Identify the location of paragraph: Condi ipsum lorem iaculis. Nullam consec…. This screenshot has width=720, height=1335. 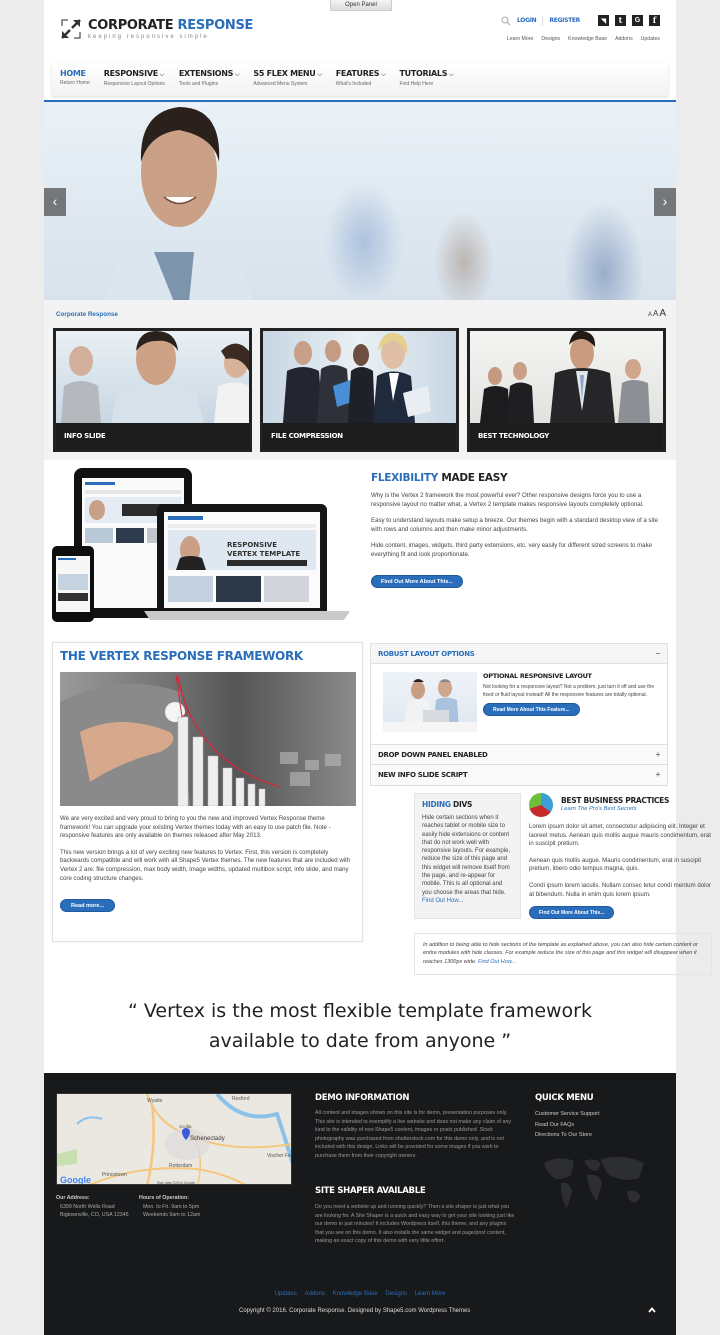
(620, 889).